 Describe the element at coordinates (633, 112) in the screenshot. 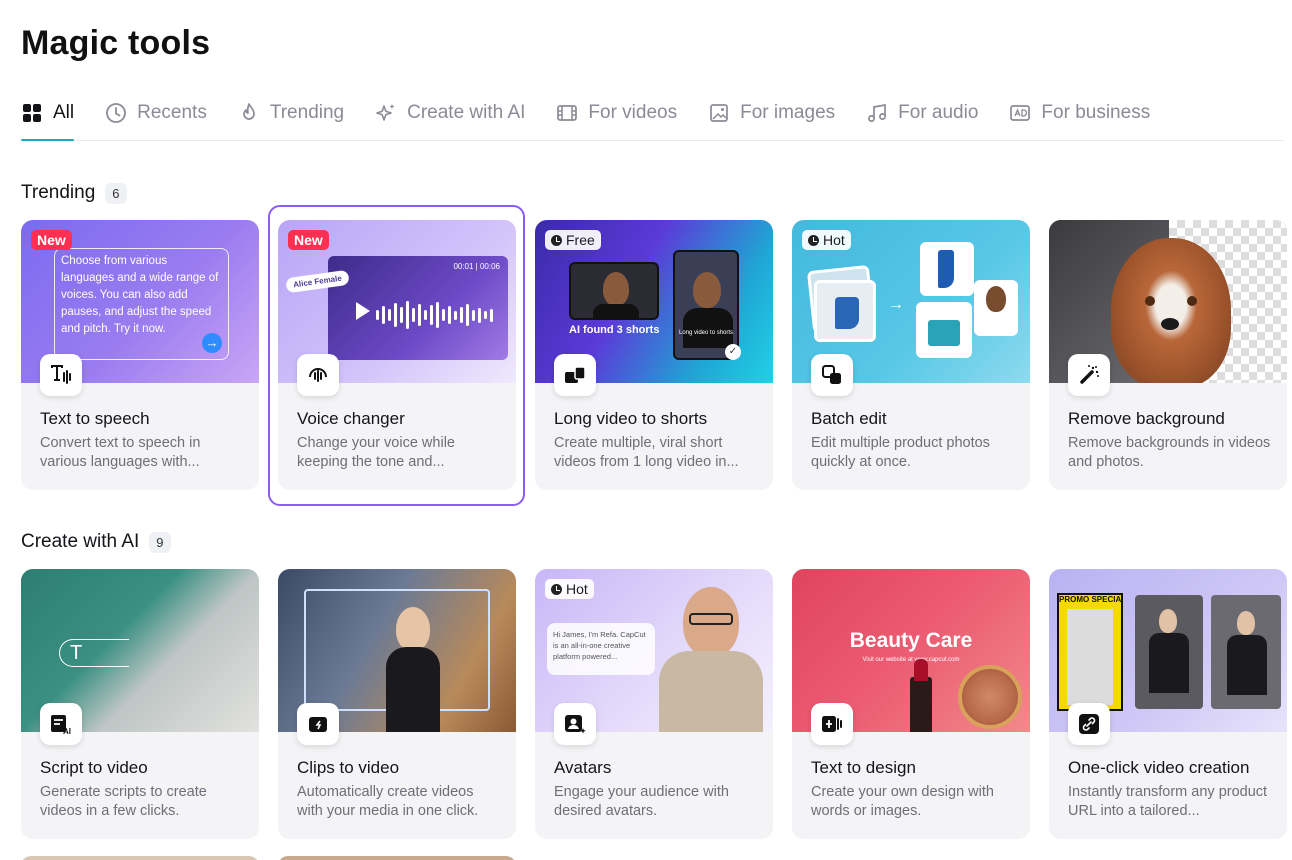

I see `tab-label: For videos` at that location.